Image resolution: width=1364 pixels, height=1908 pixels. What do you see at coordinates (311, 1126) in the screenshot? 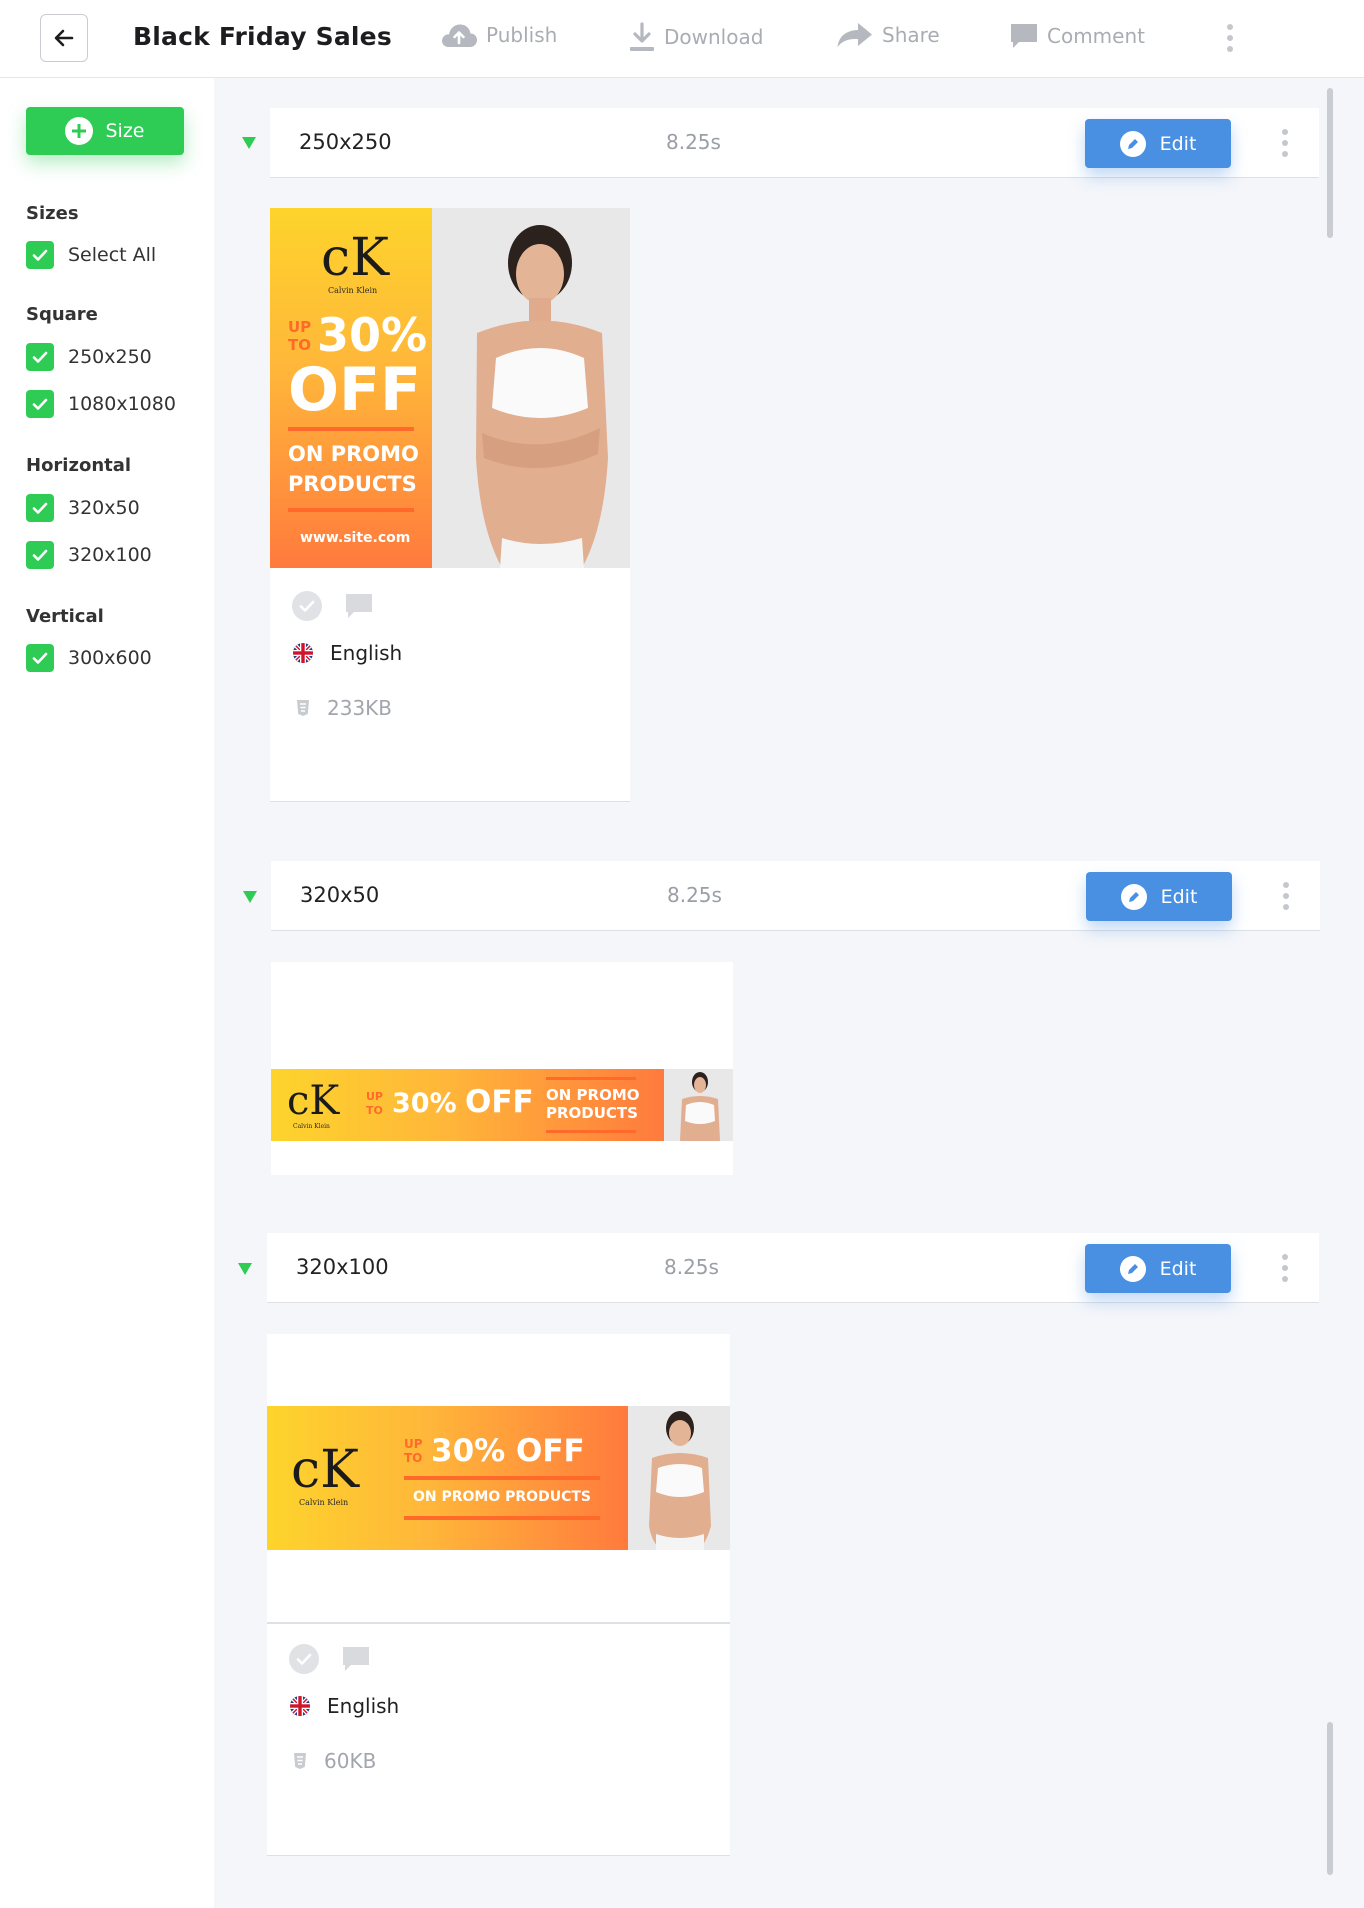
I see `ck-logo-subtitle: Calvin Klein` at bounding box center [311, 1126].